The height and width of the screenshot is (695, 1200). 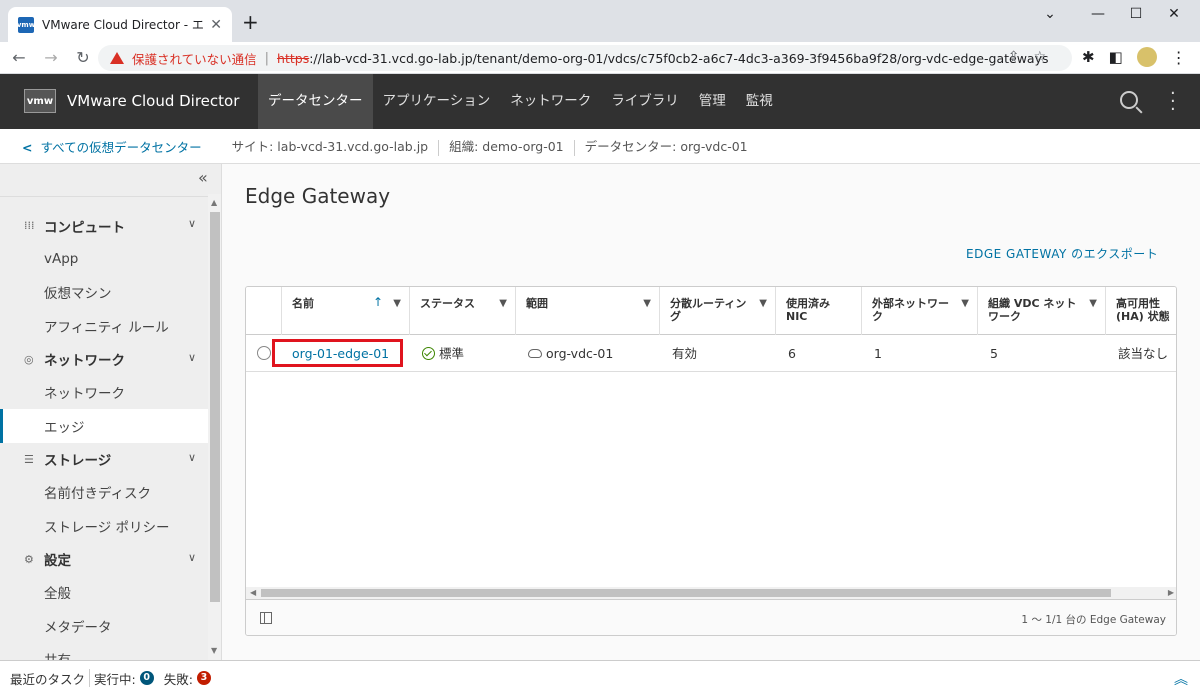 What do you see at coordinates (104, 493) in the screenshot?
I see `sidebar-item-named-disks: 名前付きディスク` at bounding box center [104, 493].